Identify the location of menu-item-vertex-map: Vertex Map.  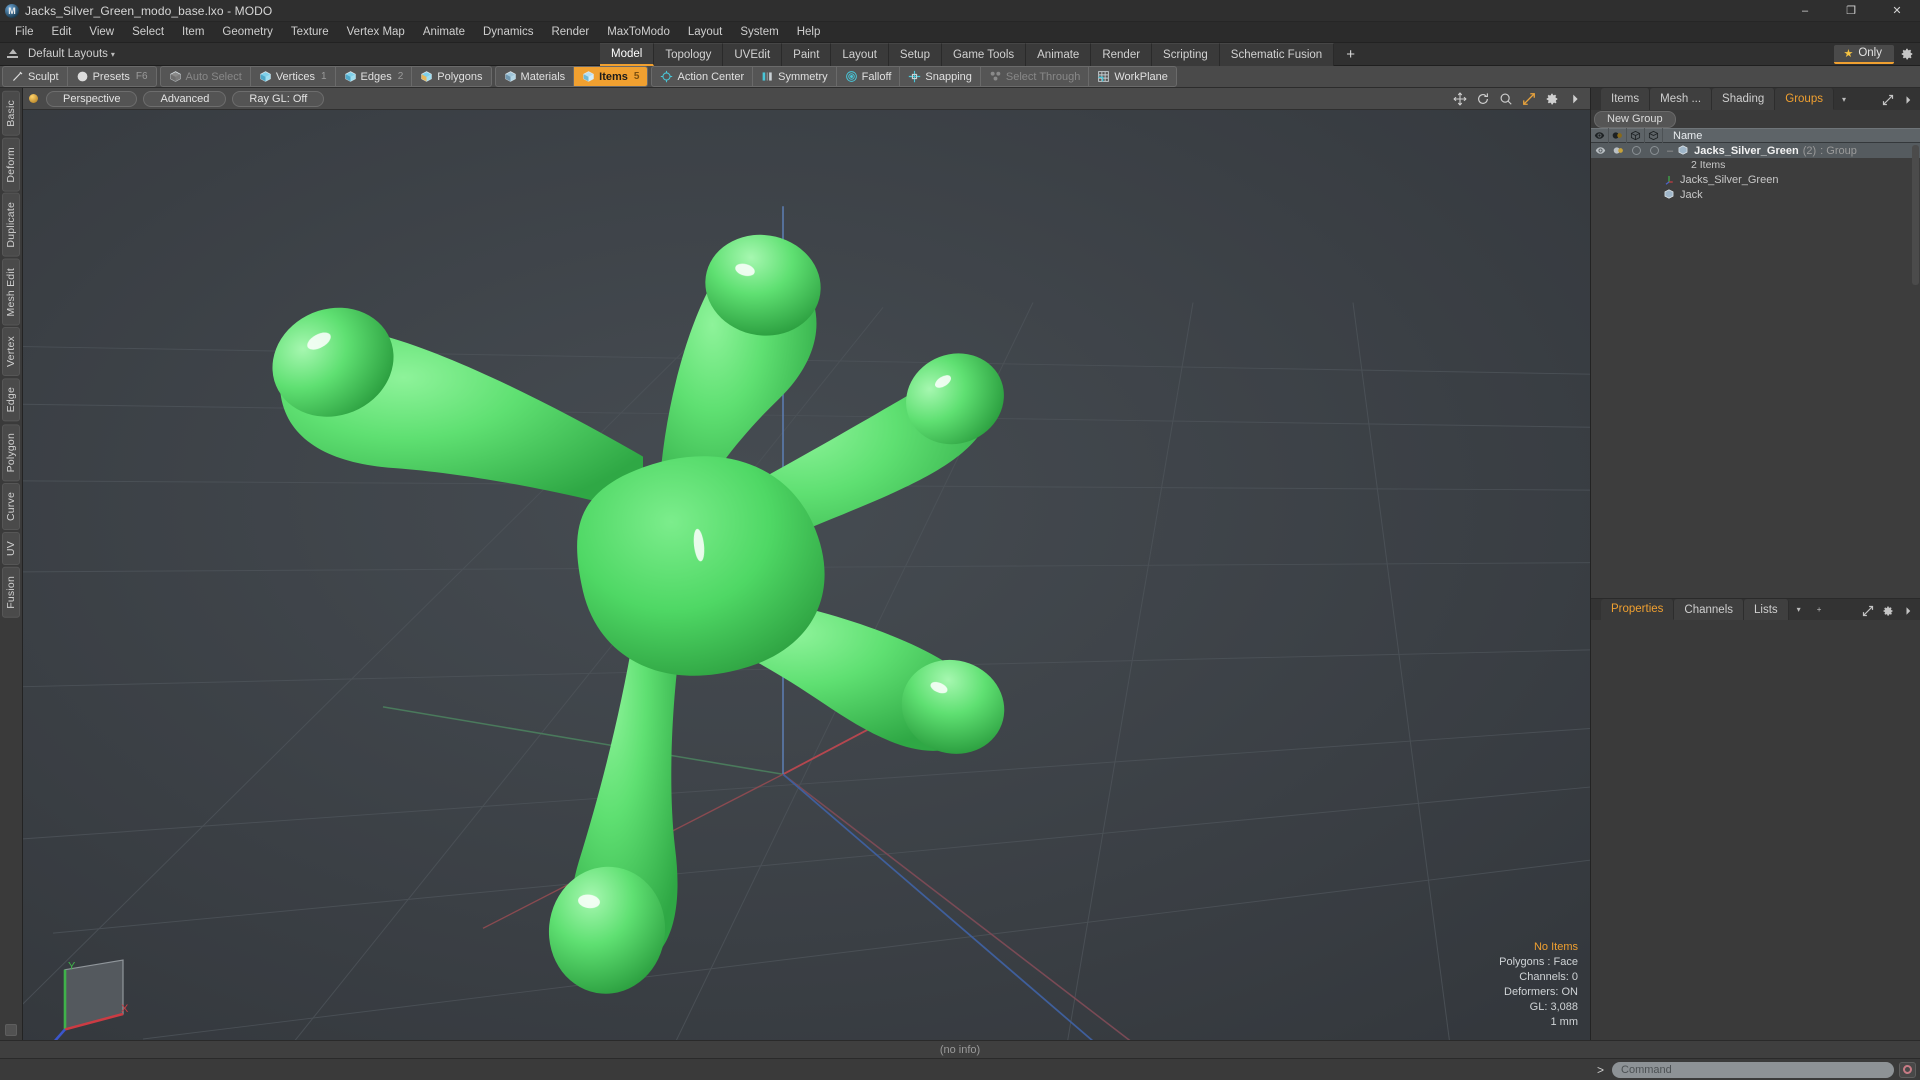
(376, 32).